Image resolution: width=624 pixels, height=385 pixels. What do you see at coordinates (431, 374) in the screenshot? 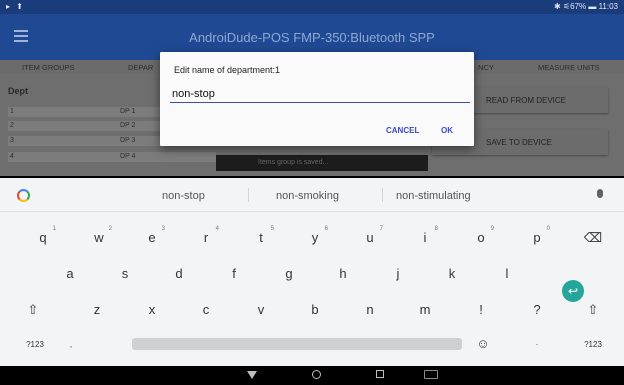
I see `keyboard-switch-icon` at bounding box center [431, 374].